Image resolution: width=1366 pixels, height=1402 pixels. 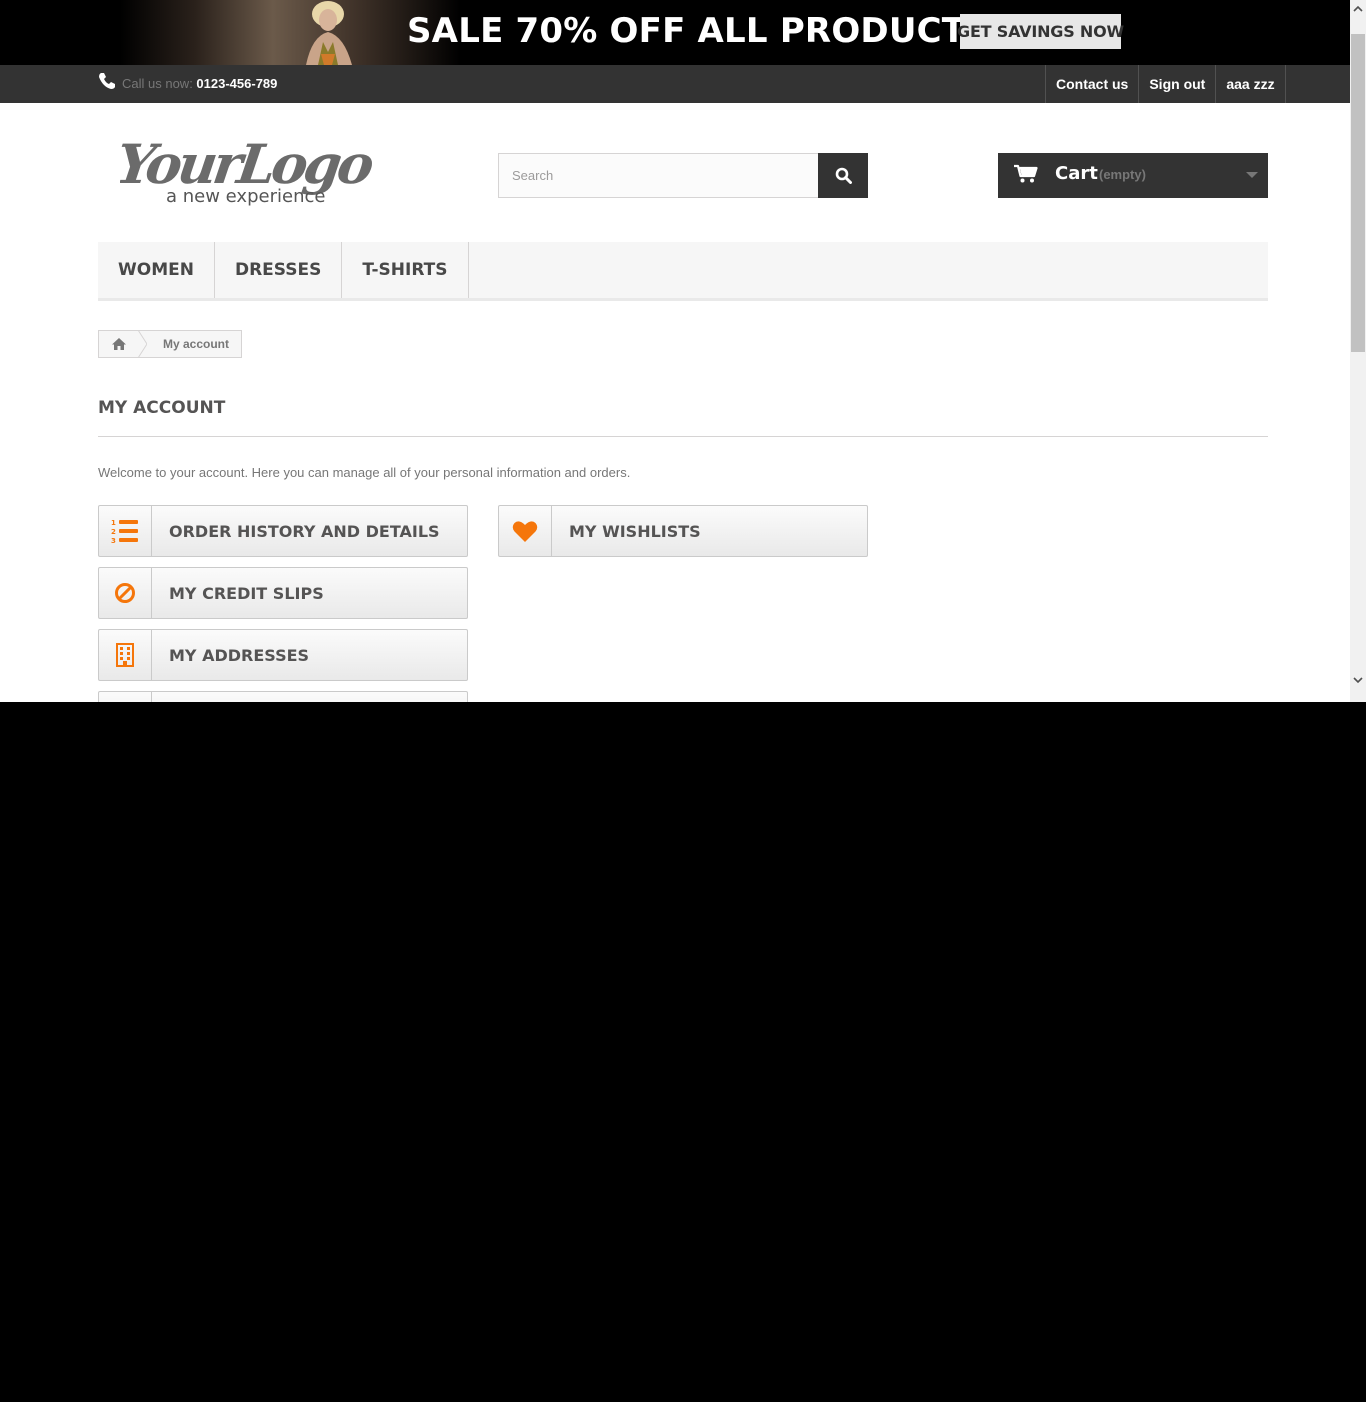 I want to click on contact-us-link: Contact us, so click(x=1091, y=84).